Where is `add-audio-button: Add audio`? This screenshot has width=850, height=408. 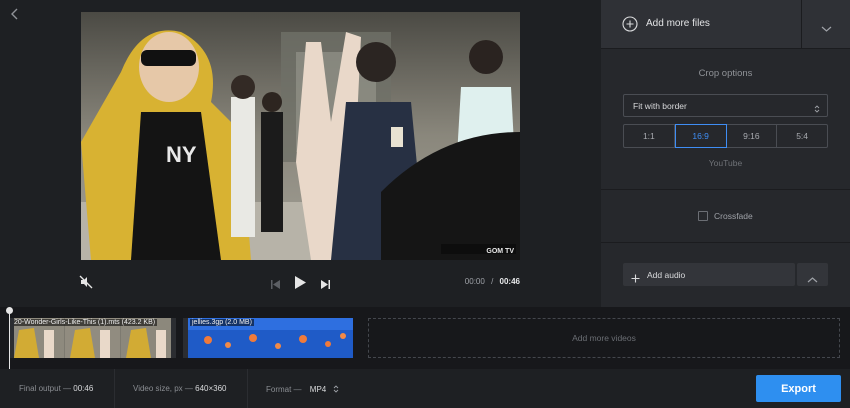
add-audio-button: Add audio is located at coordinates (709, 274).